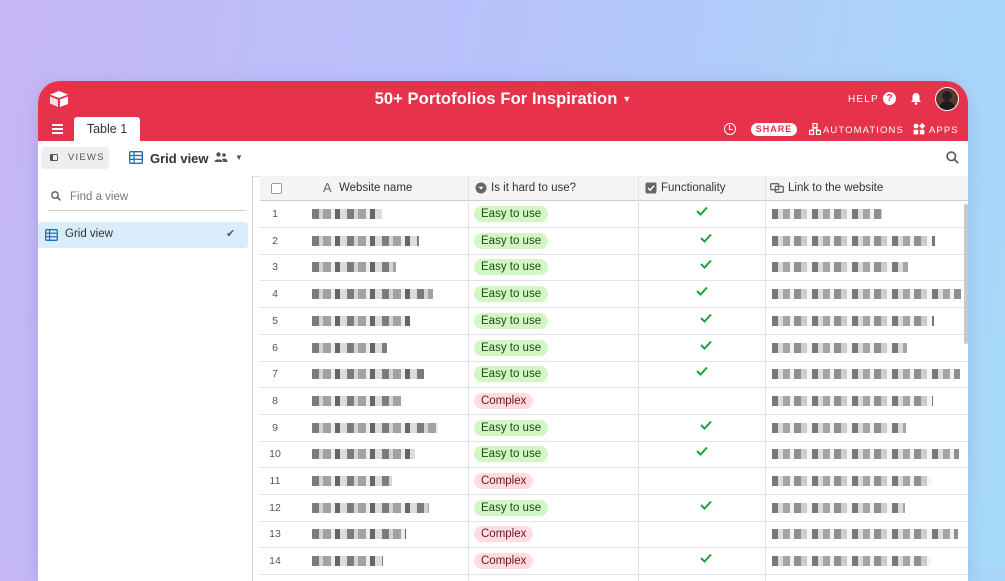  I want to click on column-header-website-name: A Website name, so click(364, 188).